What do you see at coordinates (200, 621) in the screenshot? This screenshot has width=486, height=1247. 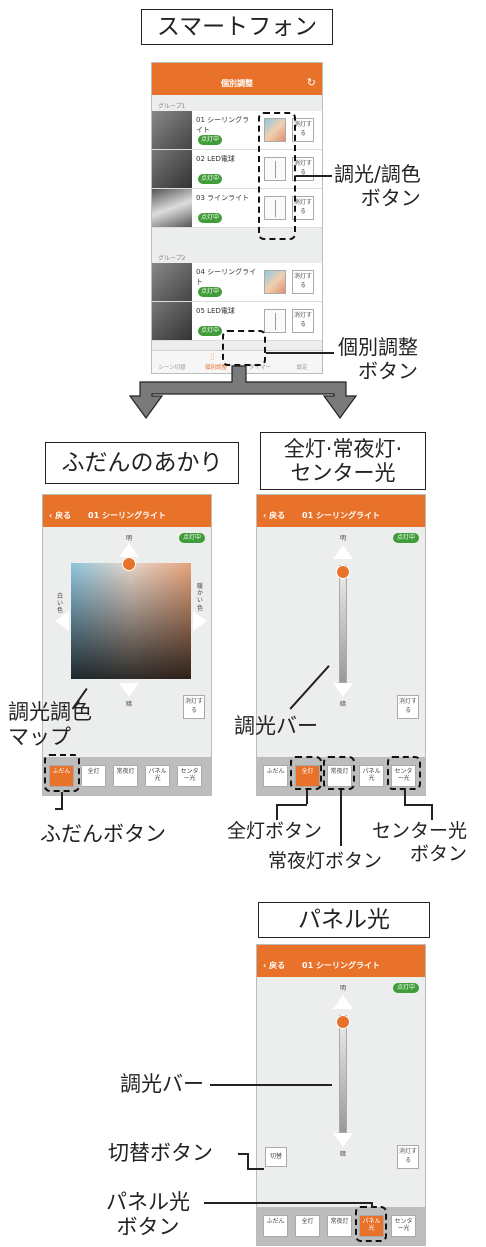 I see `warmer-arrow` at bounding box center [200, 621].